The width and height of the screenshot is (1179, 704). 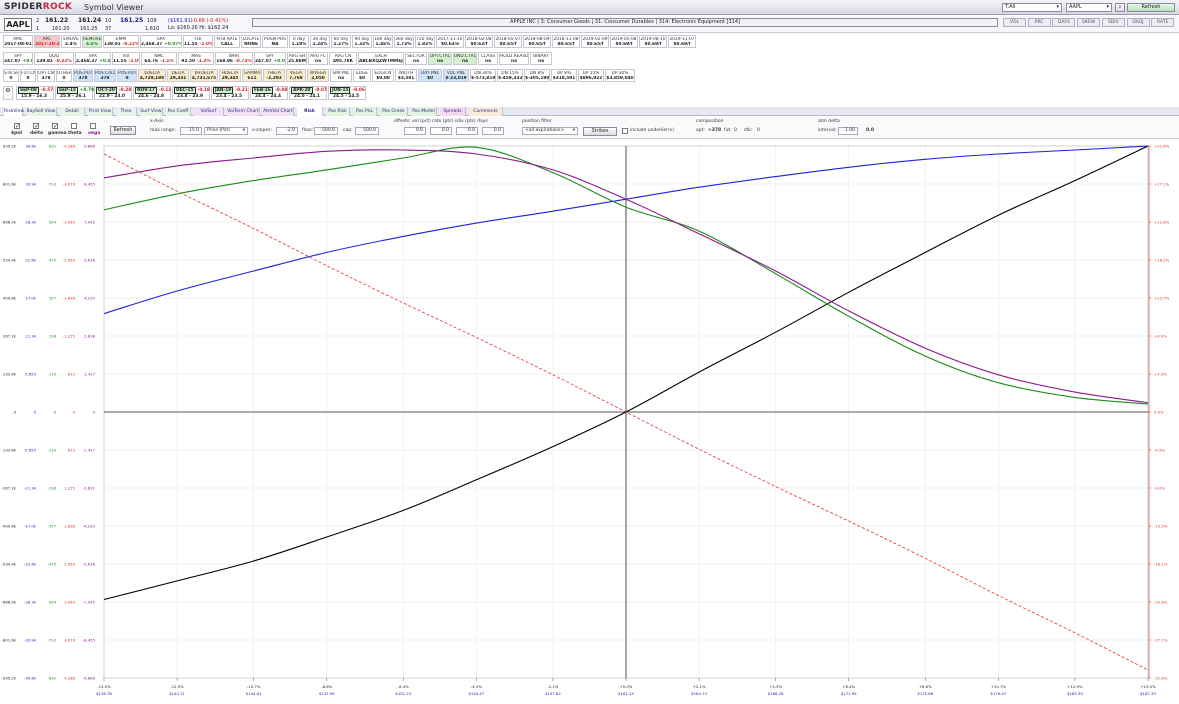 What do you see at coordinates (925, 686) in the screenshot?
I see `x-pct-label: +8.6%` at bounding box center [925, 686].